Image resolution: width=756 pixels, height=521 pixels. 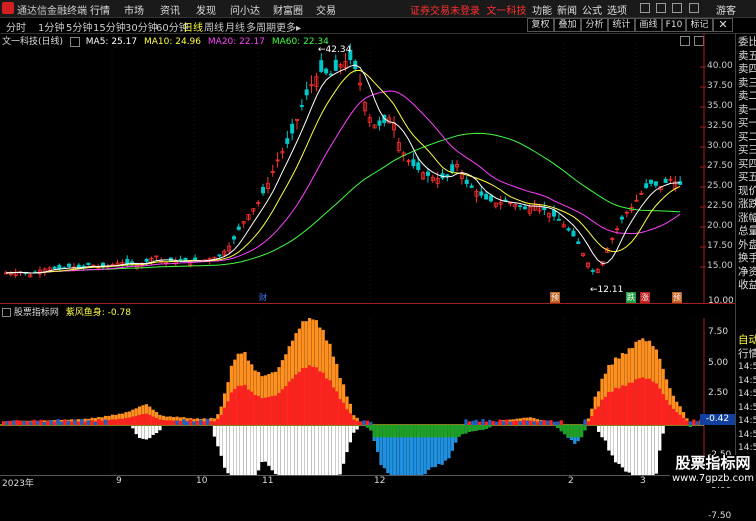 I want to click on side-time-1: 行情, so click(x=747, y=354).